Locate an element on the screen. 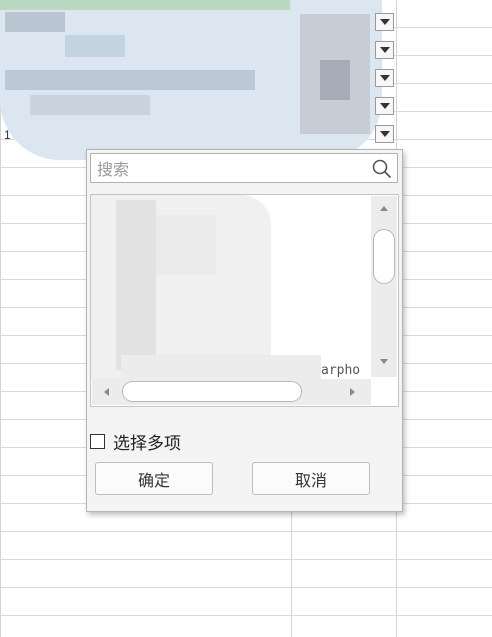 The image size is (492, 637). horizontal-scrollbar is located at coordinates (231, 392).